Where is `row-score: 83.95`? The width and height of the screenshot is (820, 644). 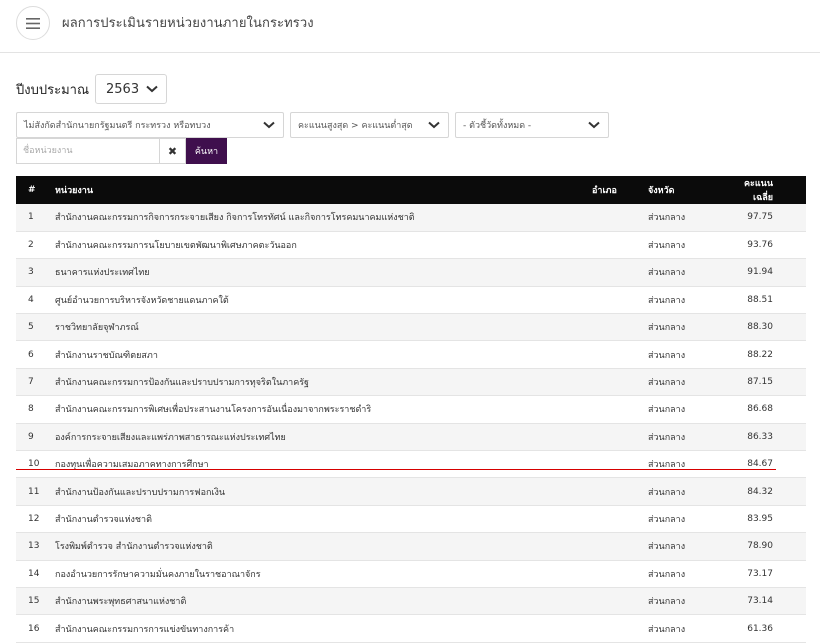 row-score: 83.95 is located at coordinates (760, 518).